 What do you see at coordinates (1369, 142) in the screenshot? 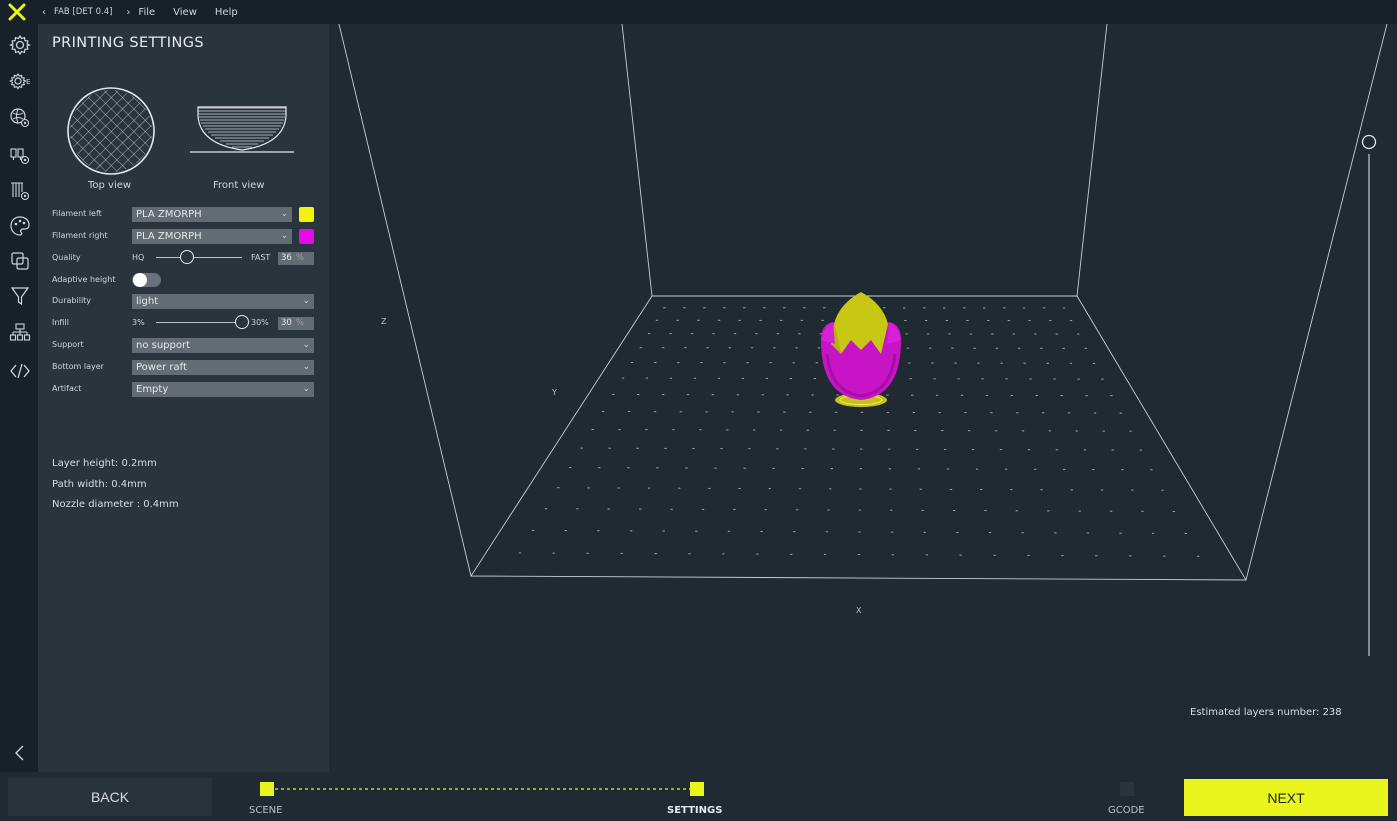
I see `layer-slider-knob` at bounding box center [1369, 142].